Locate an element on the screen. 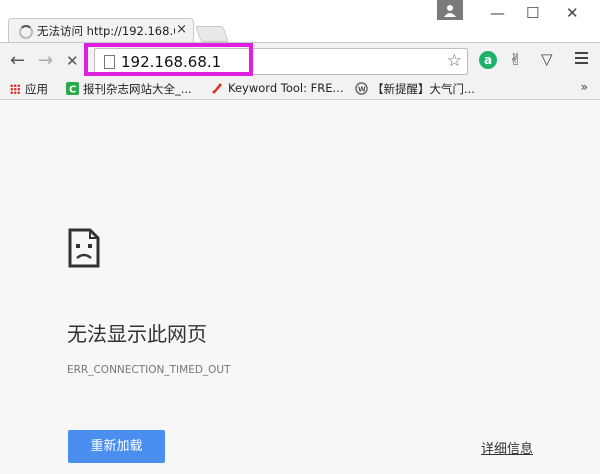  title-bar: 无法访问 http://192.168.6 × — ☐ ✕ is located at coordinates (300, 21).